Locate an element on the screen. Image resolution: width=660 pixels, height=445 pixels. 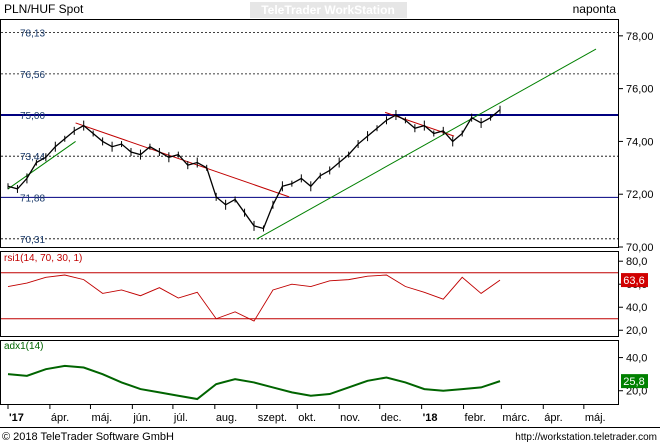
adx-title: adx1(14) is located at coordinates (23, 346).